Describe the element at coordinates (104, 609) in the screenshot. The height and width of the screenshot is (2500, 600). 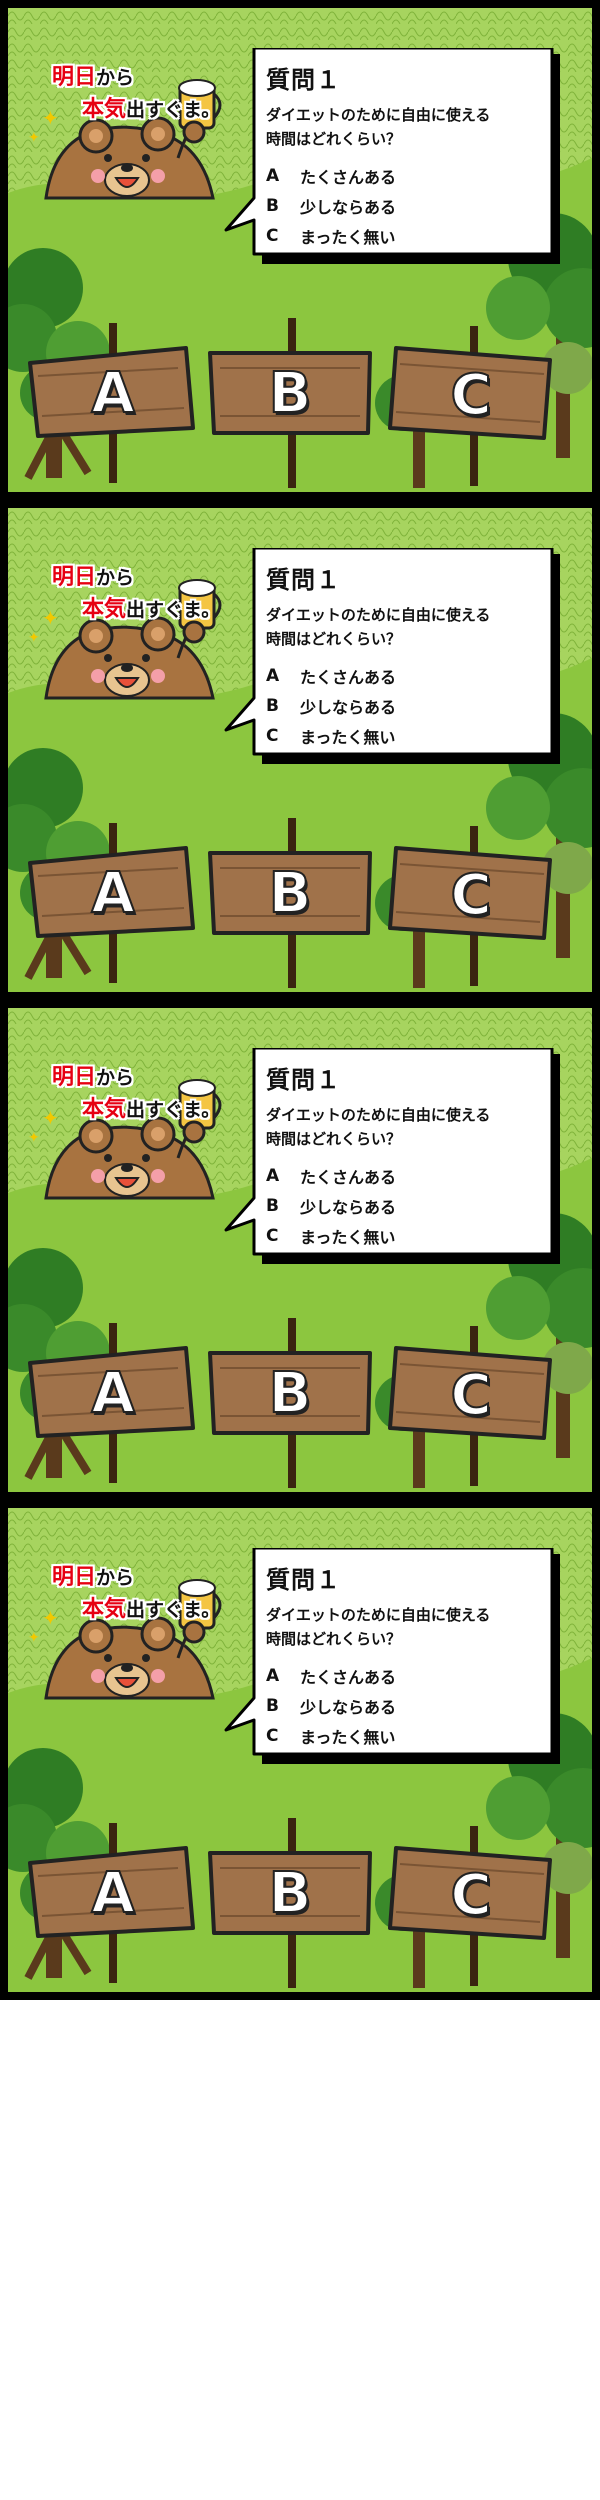
I see `caption-red-text: 本気` at that location.